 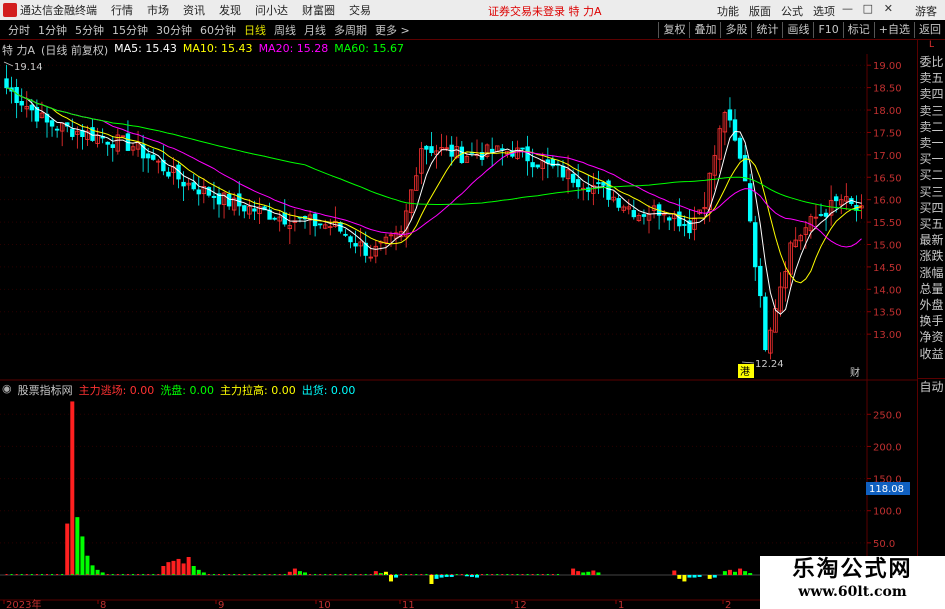 I want to click on period-daily: 日线, so click(x=255, y=30).